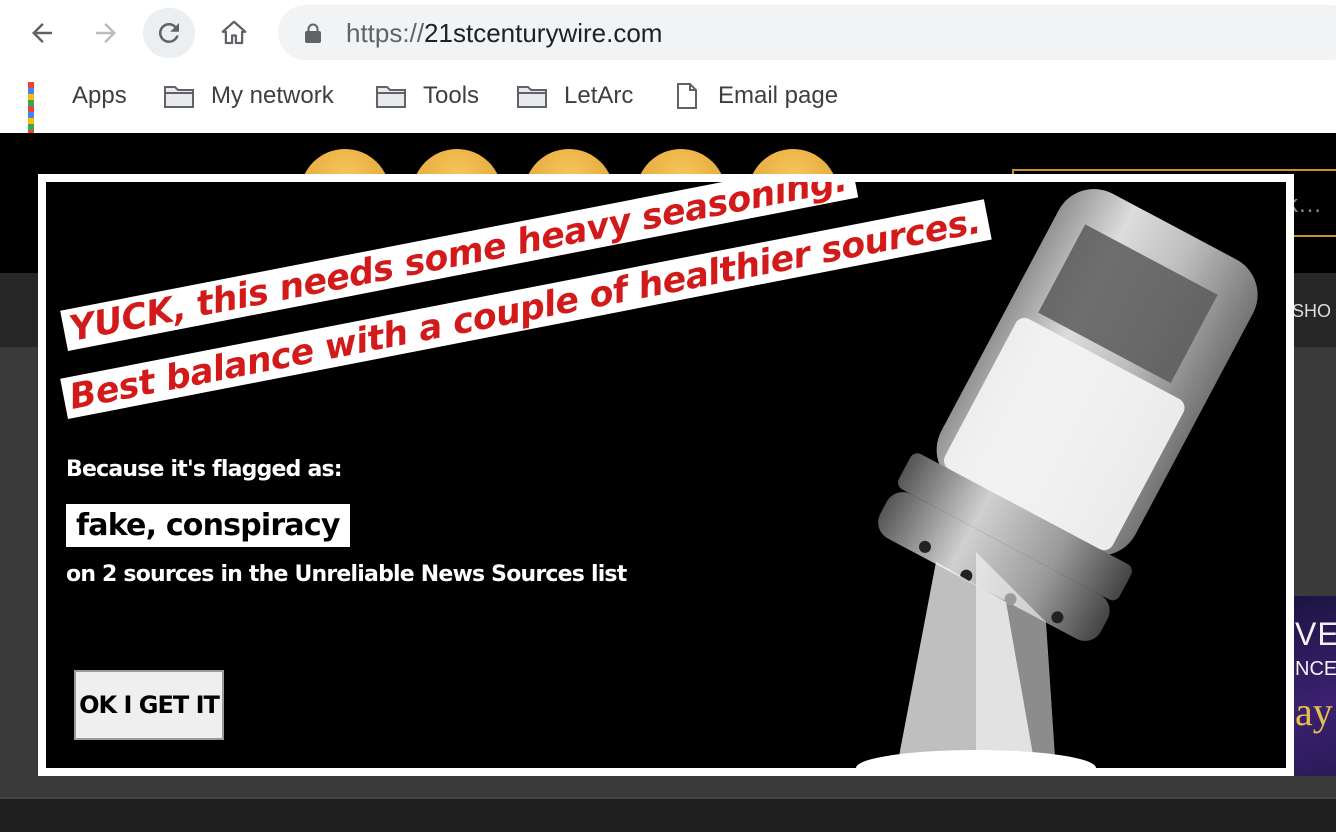 The image size is (1336, 832). I want to click on url-scheme: https://, so click(385, 33).